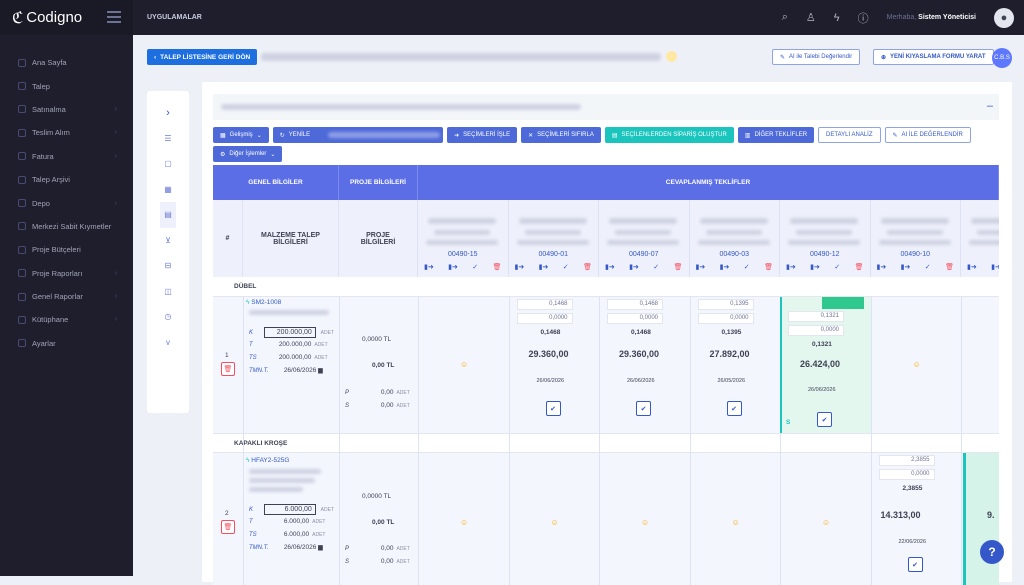 Image resolution: width=1024 pixels, height=585 pixels. I want to click on lightning-icon: ϟ, so click(837, 18).